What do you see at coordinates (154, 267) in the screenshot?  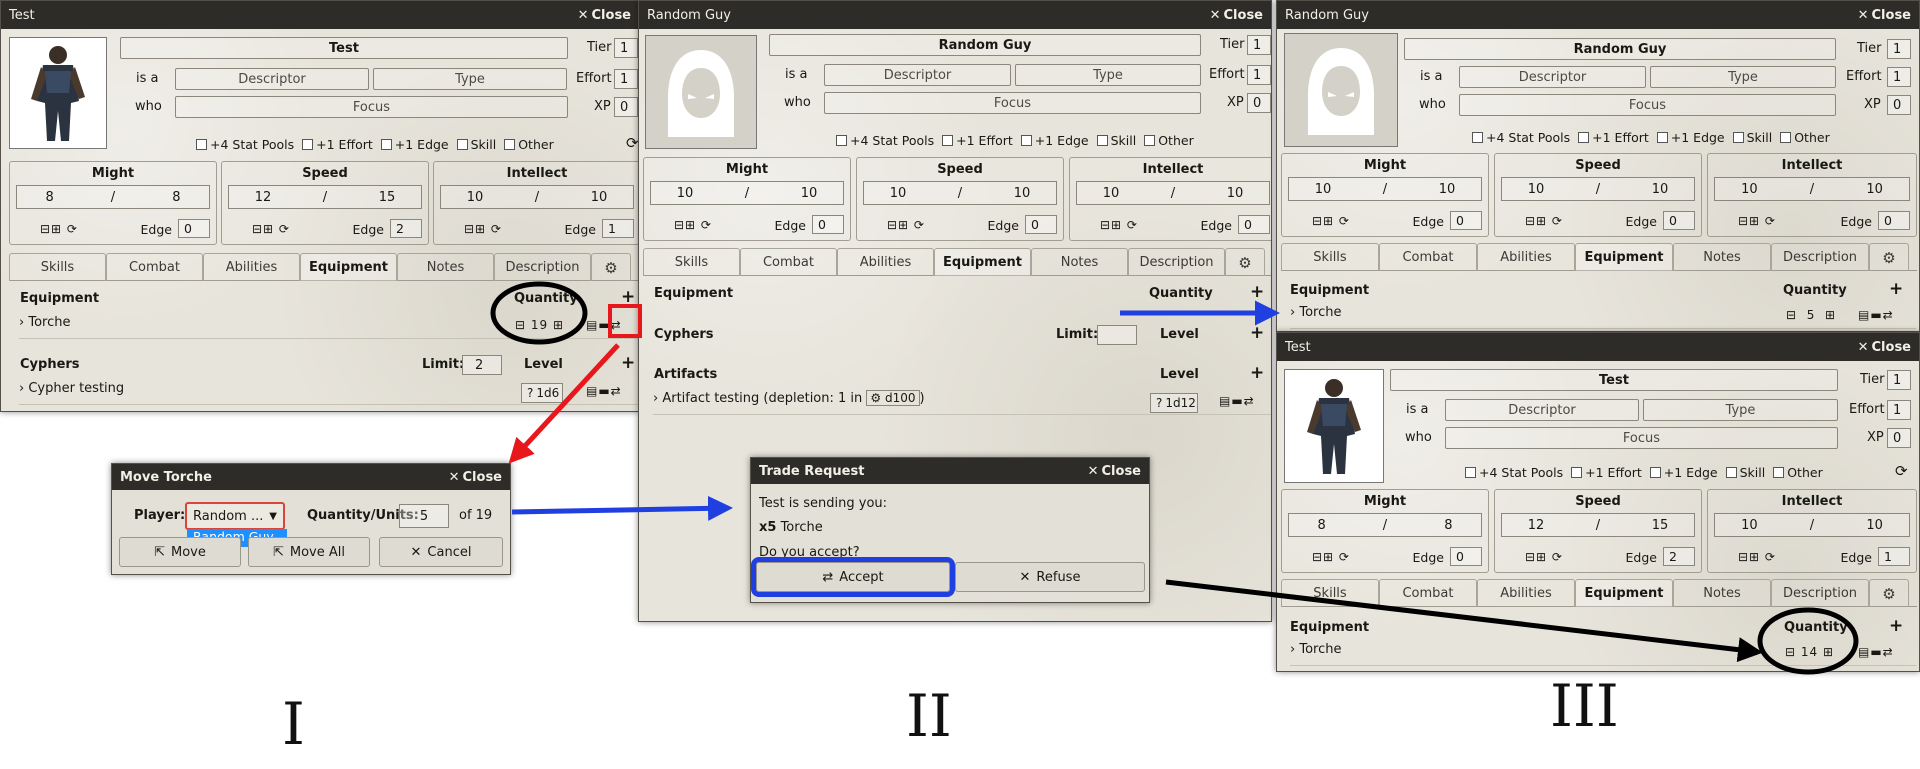 I see `tab-combat: Combat` at bounding box center [154, 267].